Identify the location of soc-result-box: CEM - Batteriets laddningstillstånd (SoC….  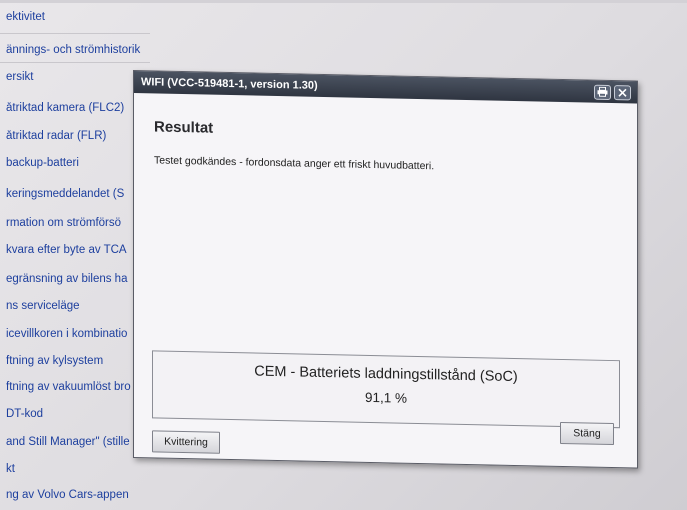
(386, 389).